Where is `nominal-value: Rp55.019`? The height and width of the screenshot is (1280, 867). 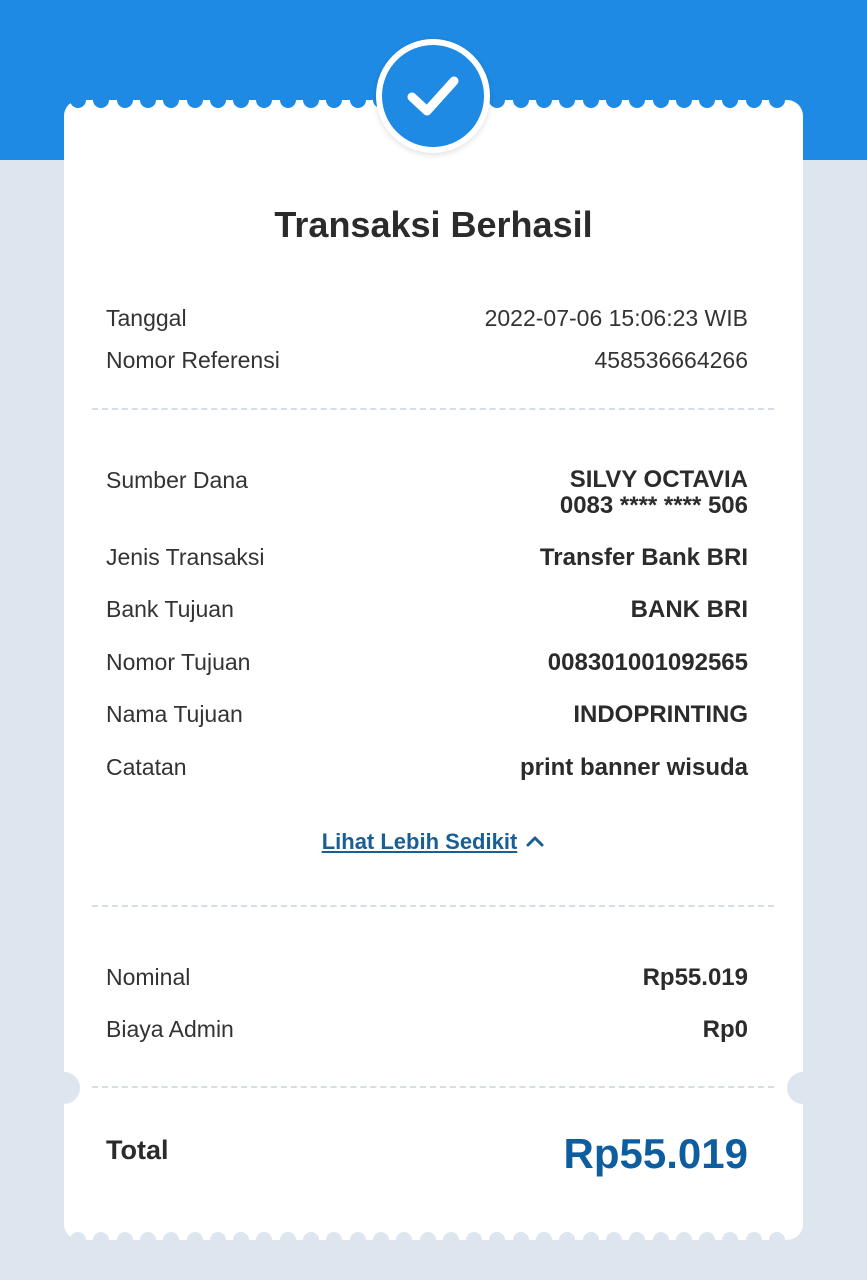
nominal-value: Rp55.019 is located at coordinates (695, 977).